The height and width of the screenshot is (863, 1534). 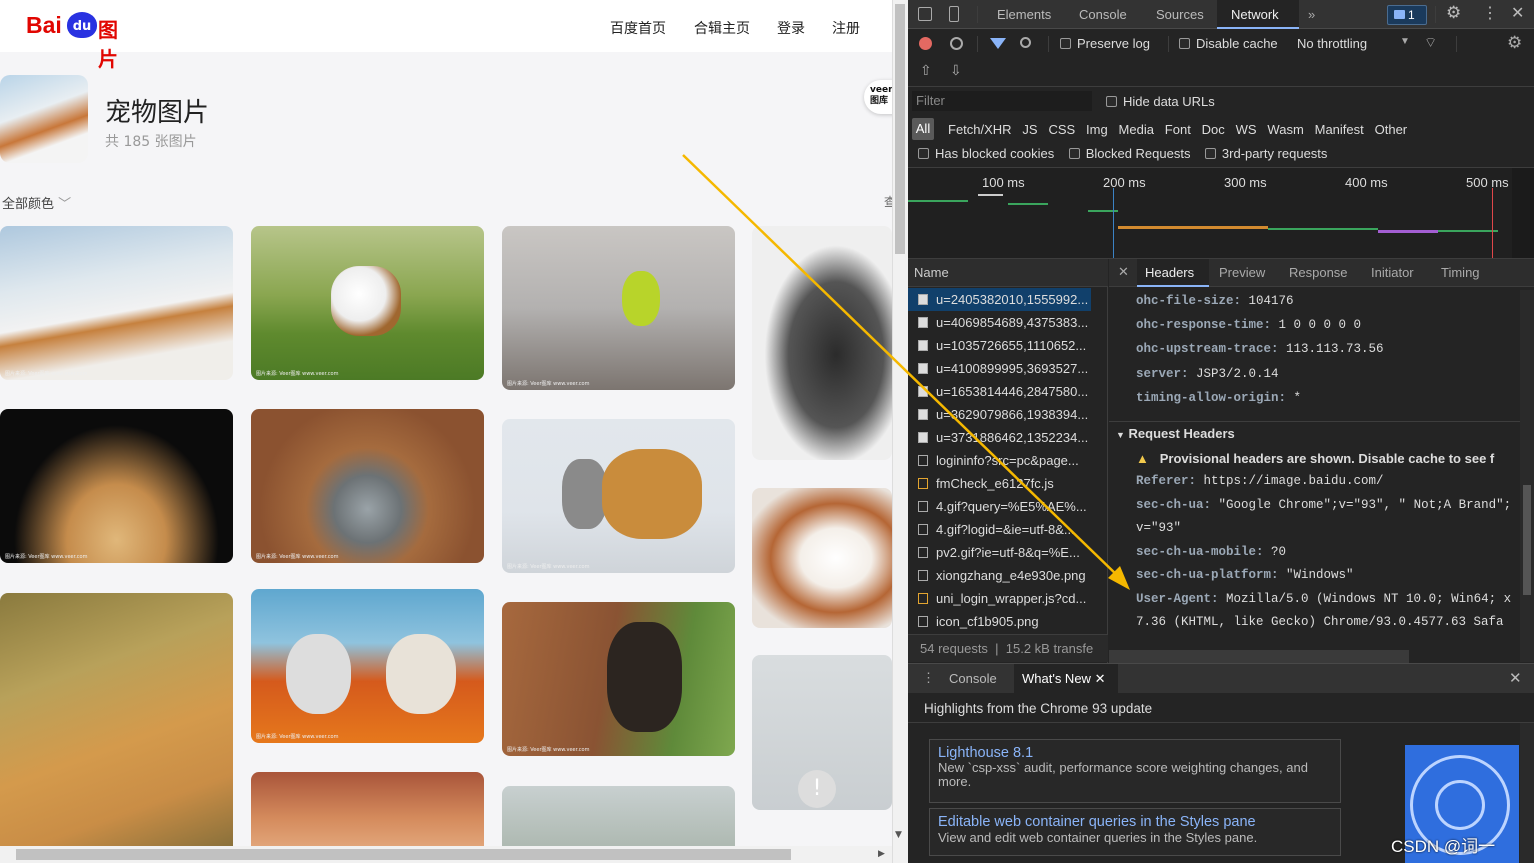 I want to click on annotation-arrow, so click(x=906, y=372).